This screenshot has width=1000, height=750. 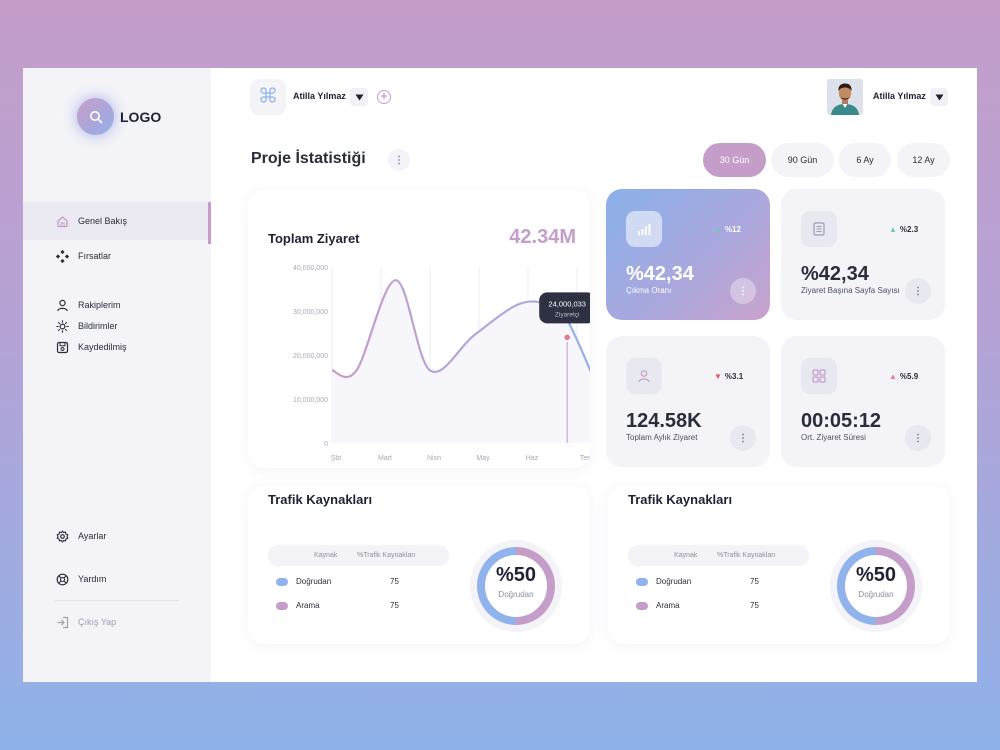 What do you see at coordinates (819, 229) in the screenshot?
I see `document-icon` at bounding box center [819, 229].